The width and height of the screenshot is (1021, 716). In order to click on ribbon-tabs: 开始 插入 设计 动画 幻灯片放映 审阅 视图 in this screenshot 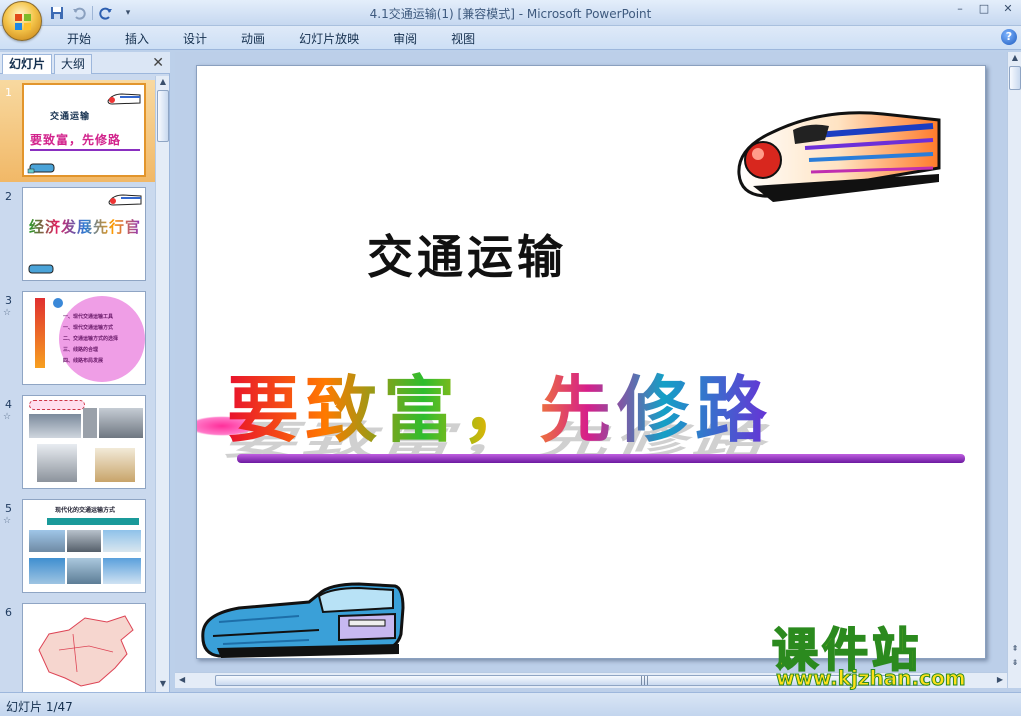, I will do `click(271, 39)`.